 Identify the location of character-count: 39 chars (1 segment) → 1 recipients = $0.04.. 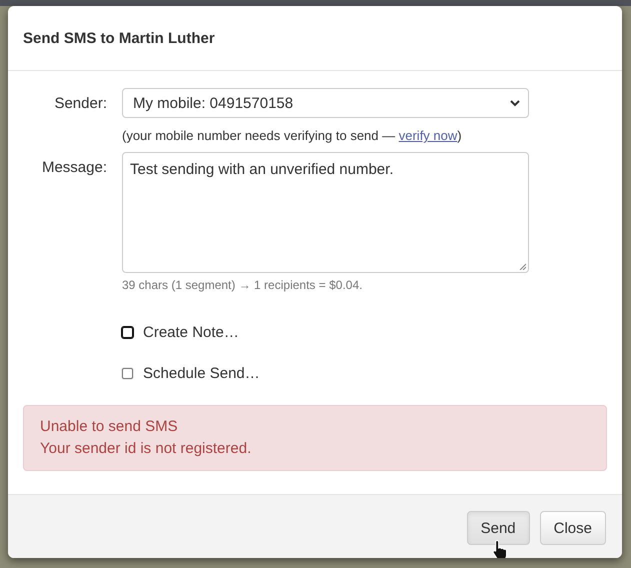
(243, 285).